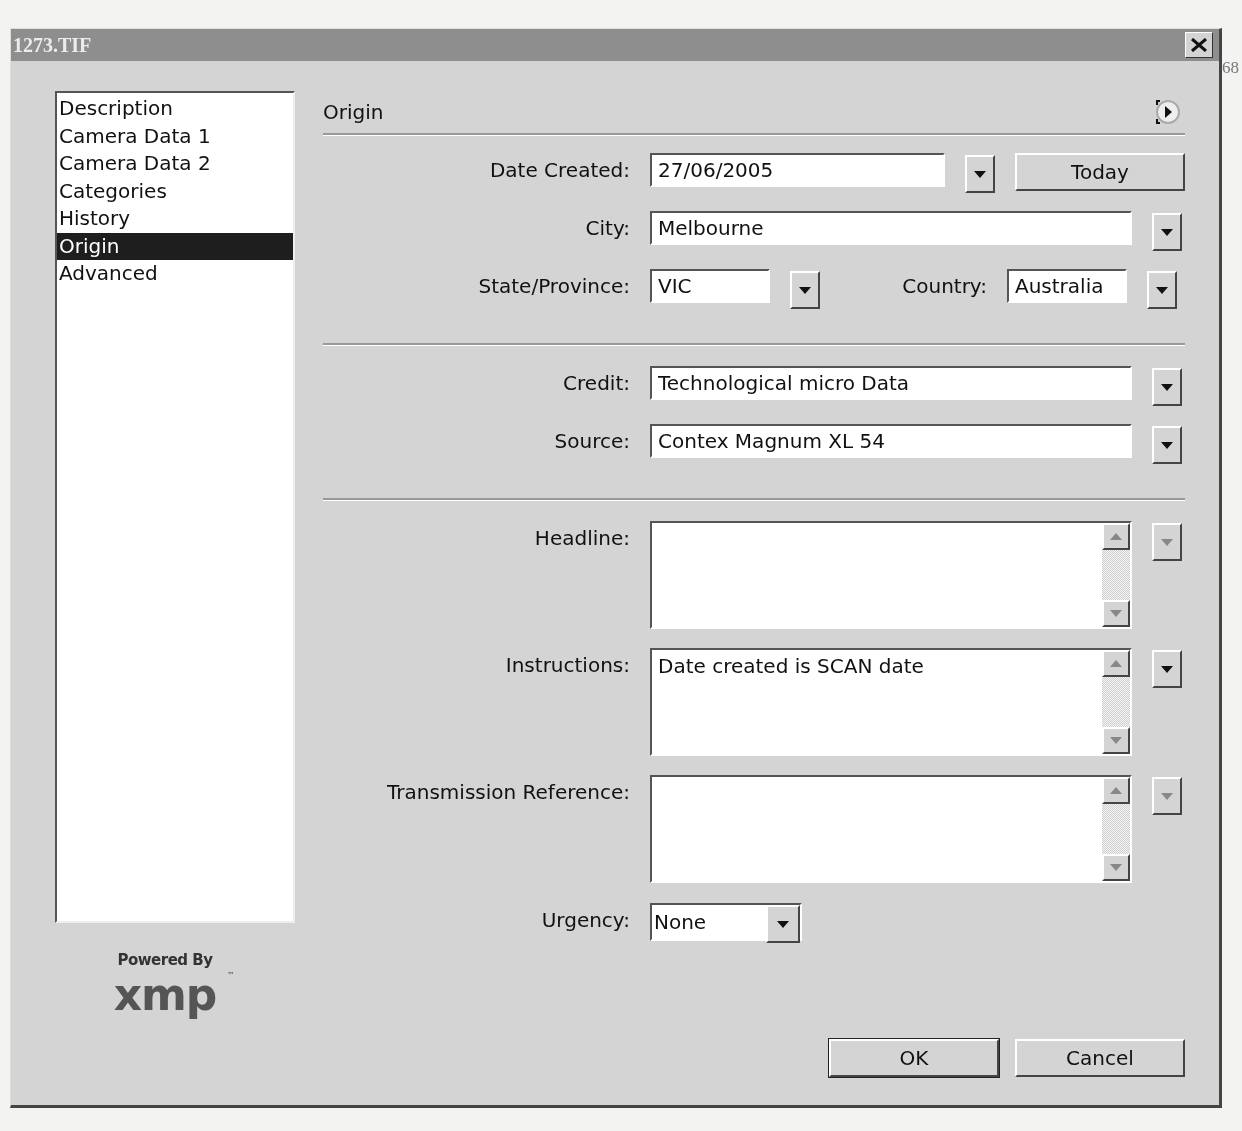 This screenshot has height=1131, width=1242. Describe the element at coordinates (607, 228) in the screenshot. I see `field-label: City:` at that location.